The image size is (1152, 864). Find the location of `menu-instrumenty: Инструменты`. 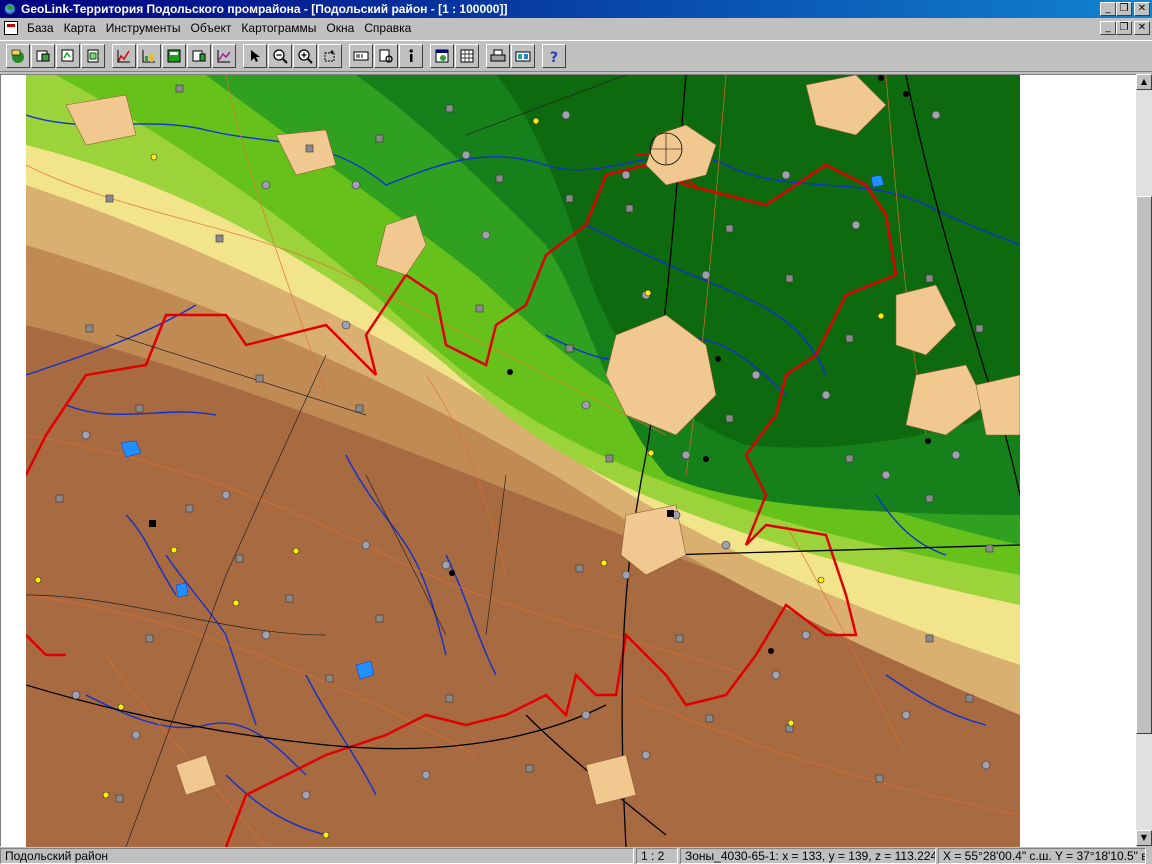

menu-instrumenty: Инструменты is located at coordinates (143, 28).